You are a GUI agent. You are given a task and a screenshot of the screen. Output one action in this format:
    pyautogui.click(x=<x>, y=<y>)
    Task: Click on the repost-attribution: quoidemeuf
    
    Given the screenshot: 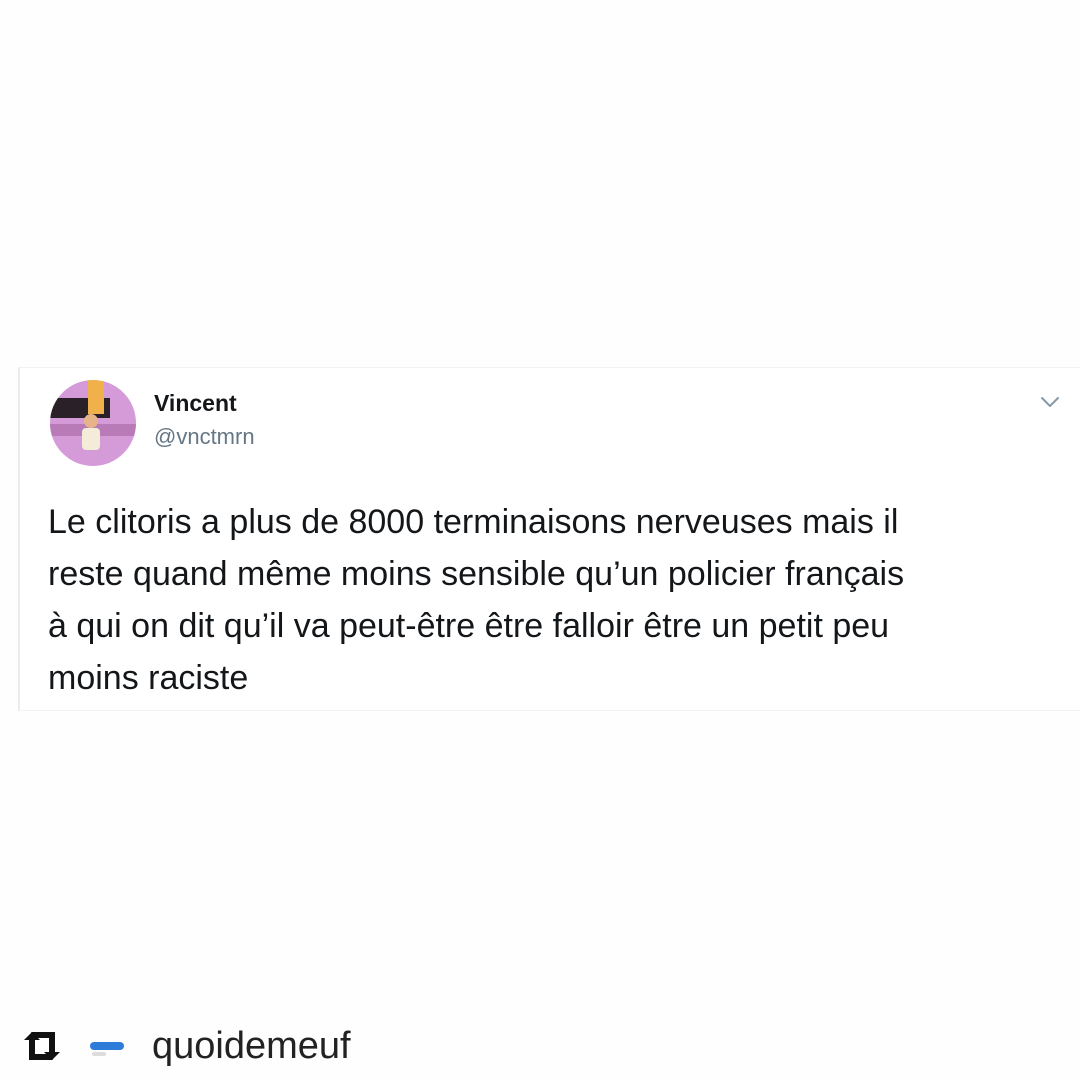 What is the action you would take?
    pyautogui.click(x=184, y=1046)
    